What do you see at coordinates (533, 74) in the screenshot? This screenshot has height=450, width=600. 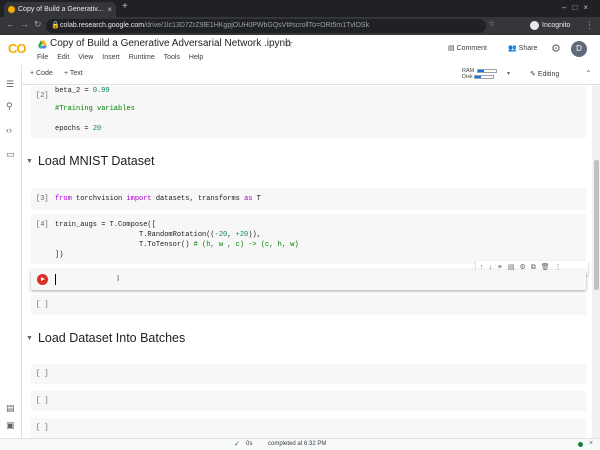 I see `pencil-icon: ✎` at bounding box center [533, 74].